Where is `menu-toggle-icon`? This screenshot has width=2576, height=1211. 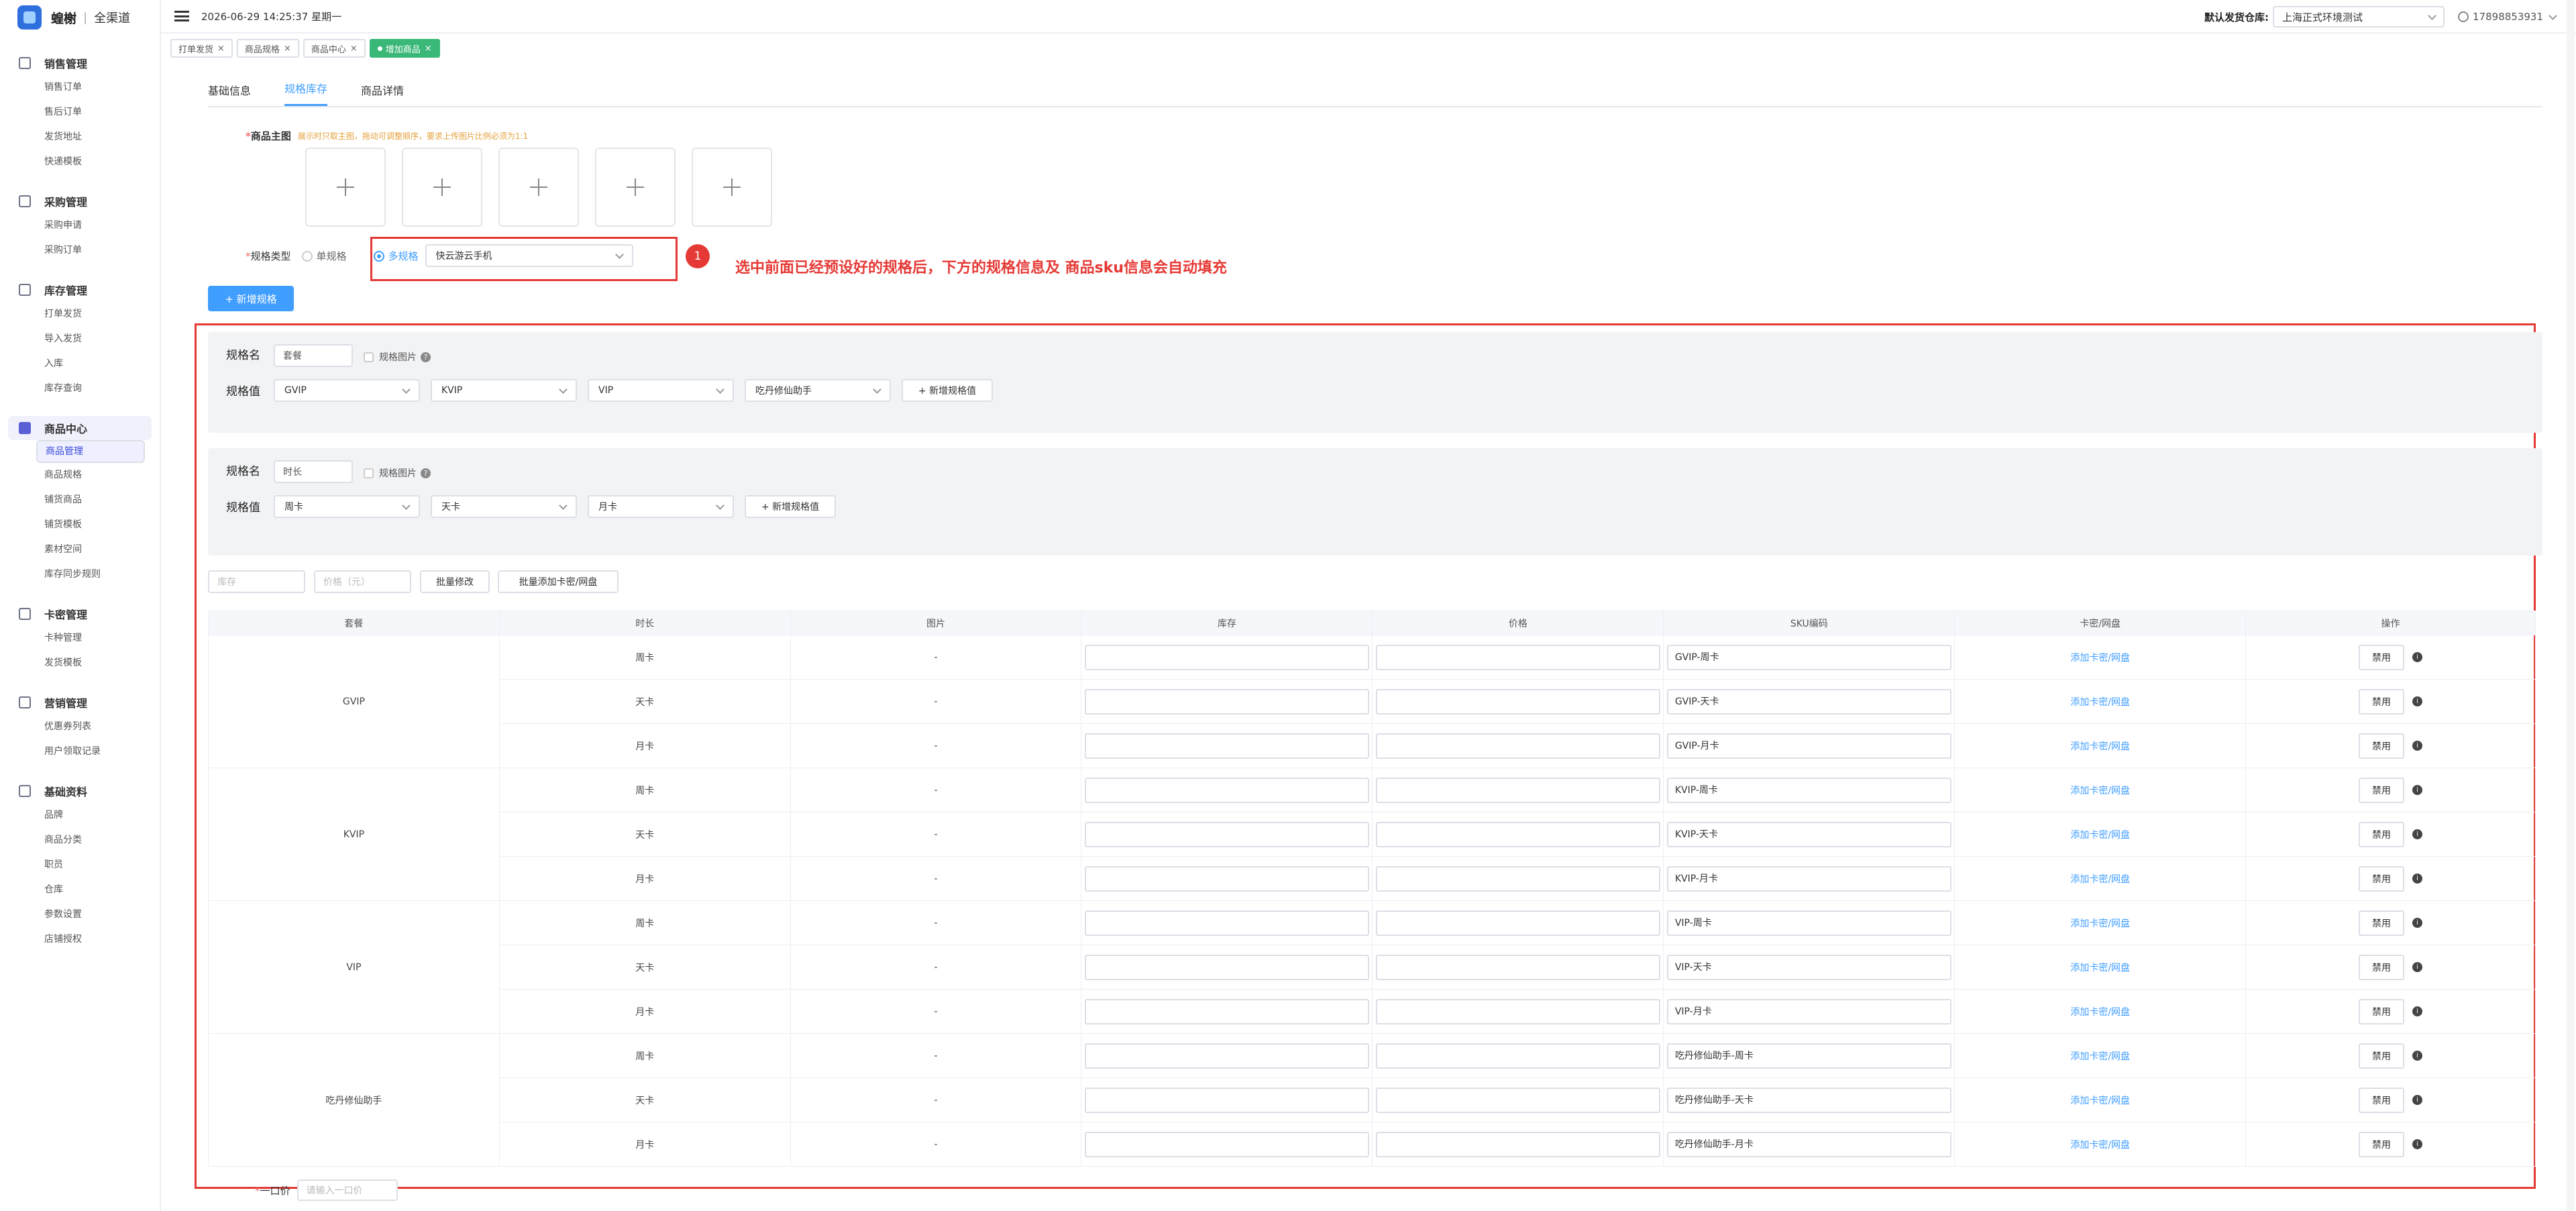 menu-toggle-icon is located at coordinates (181, 16).